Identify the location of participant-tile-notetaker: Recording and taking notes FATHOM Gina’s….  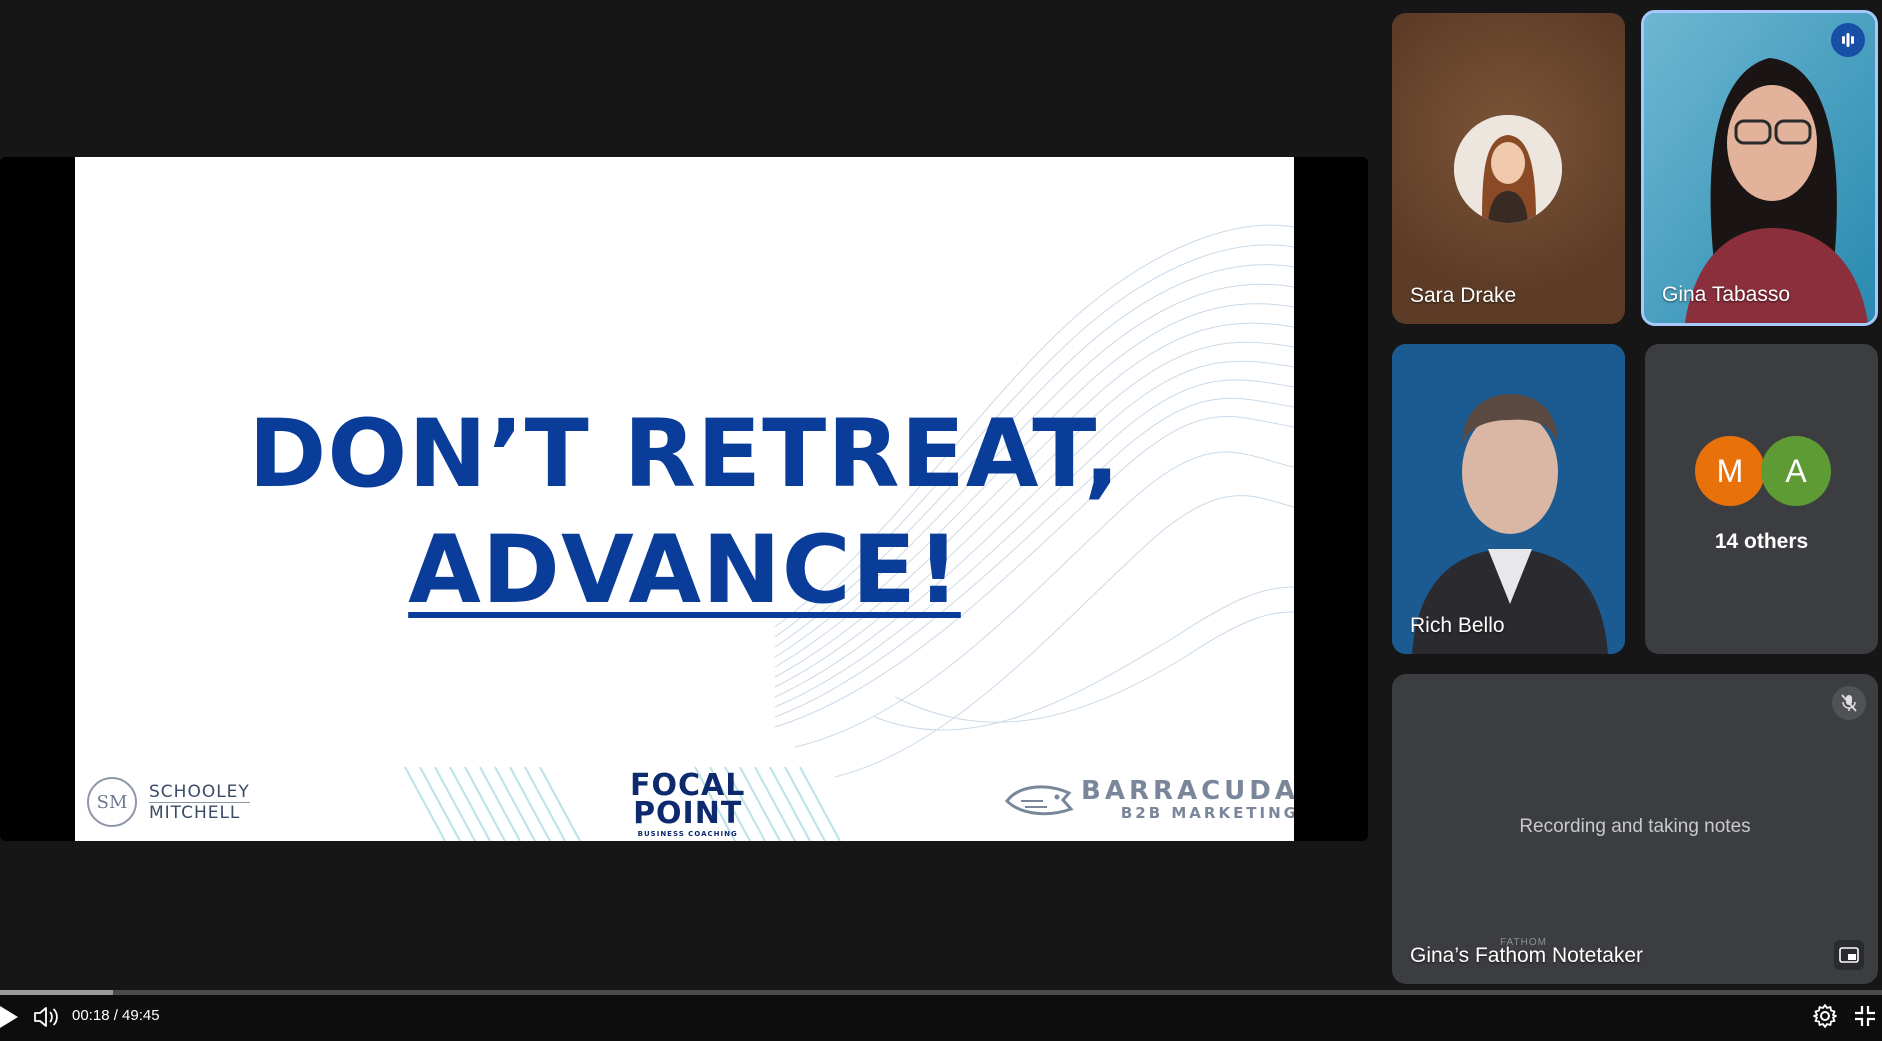
(1635, 829).